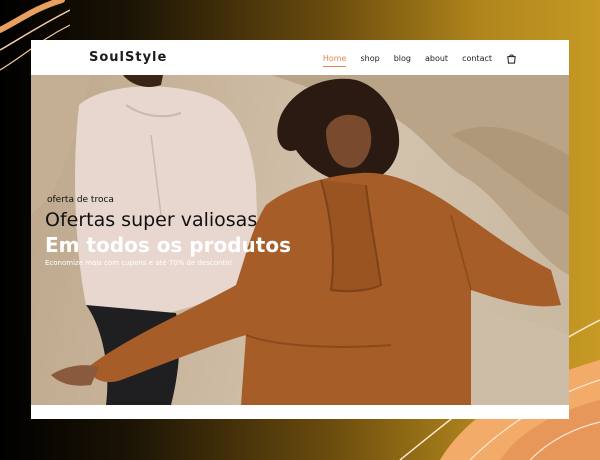 The width and height of the screenshot is (600, 460). Describe the element at coordinates (369, 58) in the screenshot. I see `nav-shop: shop` at that location.